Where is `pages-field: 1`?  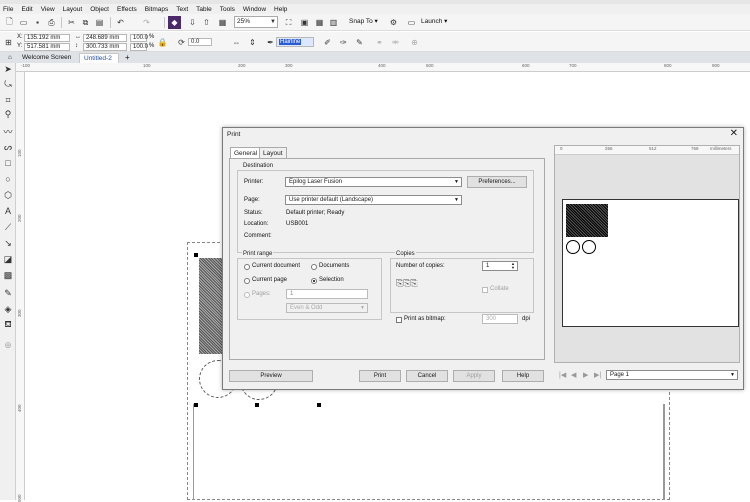
pages-field: 1 is located at coordinates (327, 294).